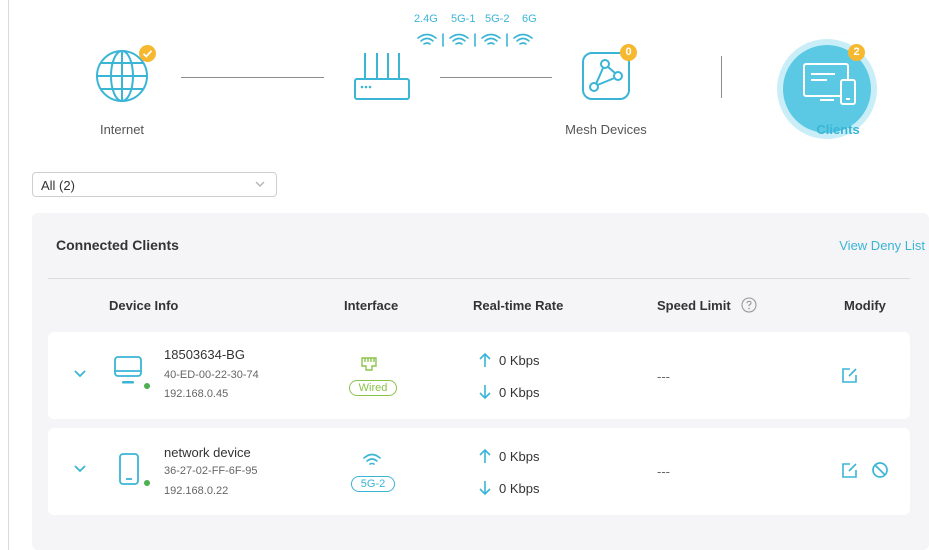  What do you see at coordinates (128, 370) in the screenshot?
I see `desktop-icon` at bounding box center [128, 370].